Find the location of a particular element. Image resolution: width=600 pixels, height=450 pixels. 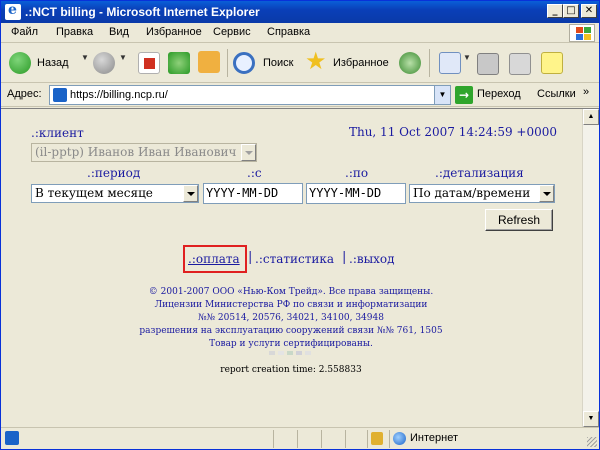

security-zone: Интернет is located at coordinates (434, 438).